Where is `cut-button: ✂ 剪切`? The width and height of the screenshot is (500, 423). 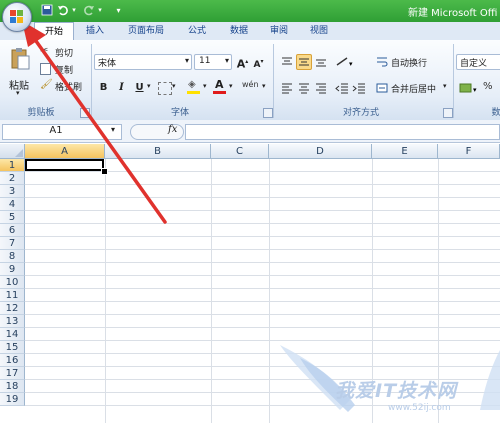
cut-button: ✂ 剪切 is located at coordinates (63, 52).